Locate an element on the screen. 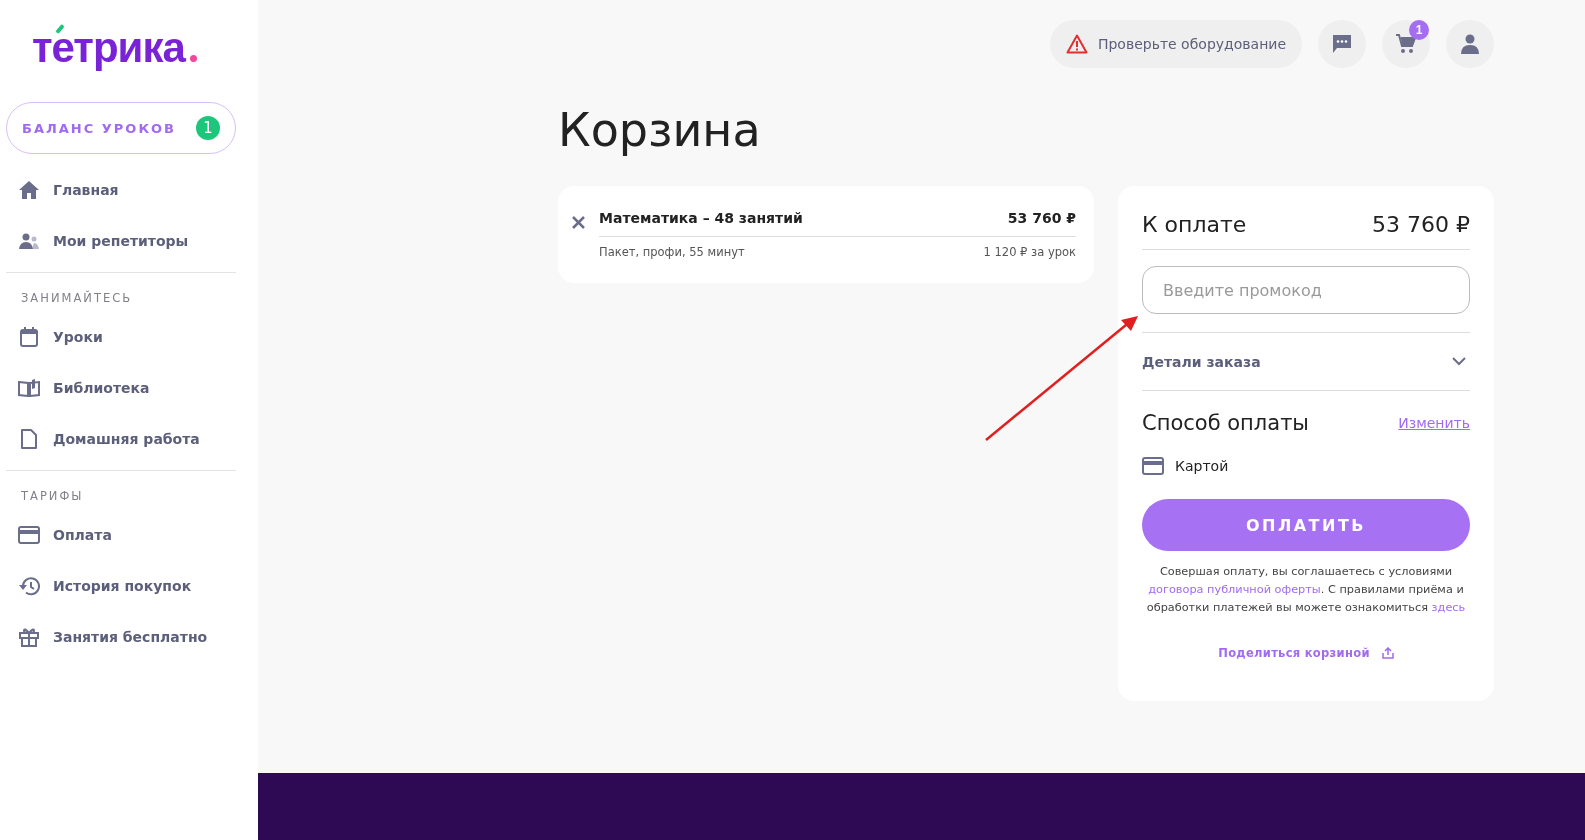 The height and width of the screenshot is (840, 1585). sidebar-item: Уроки is located at coordinates (121, 336).